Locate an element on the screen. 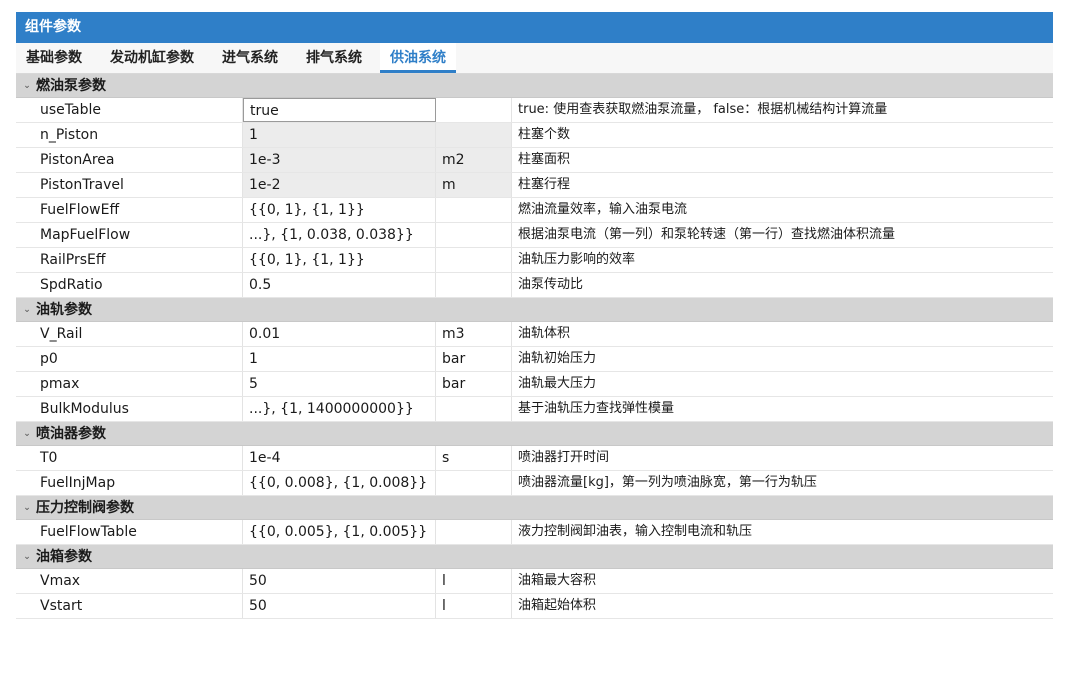  param-name: pmax is located at coordinates (129, 384).